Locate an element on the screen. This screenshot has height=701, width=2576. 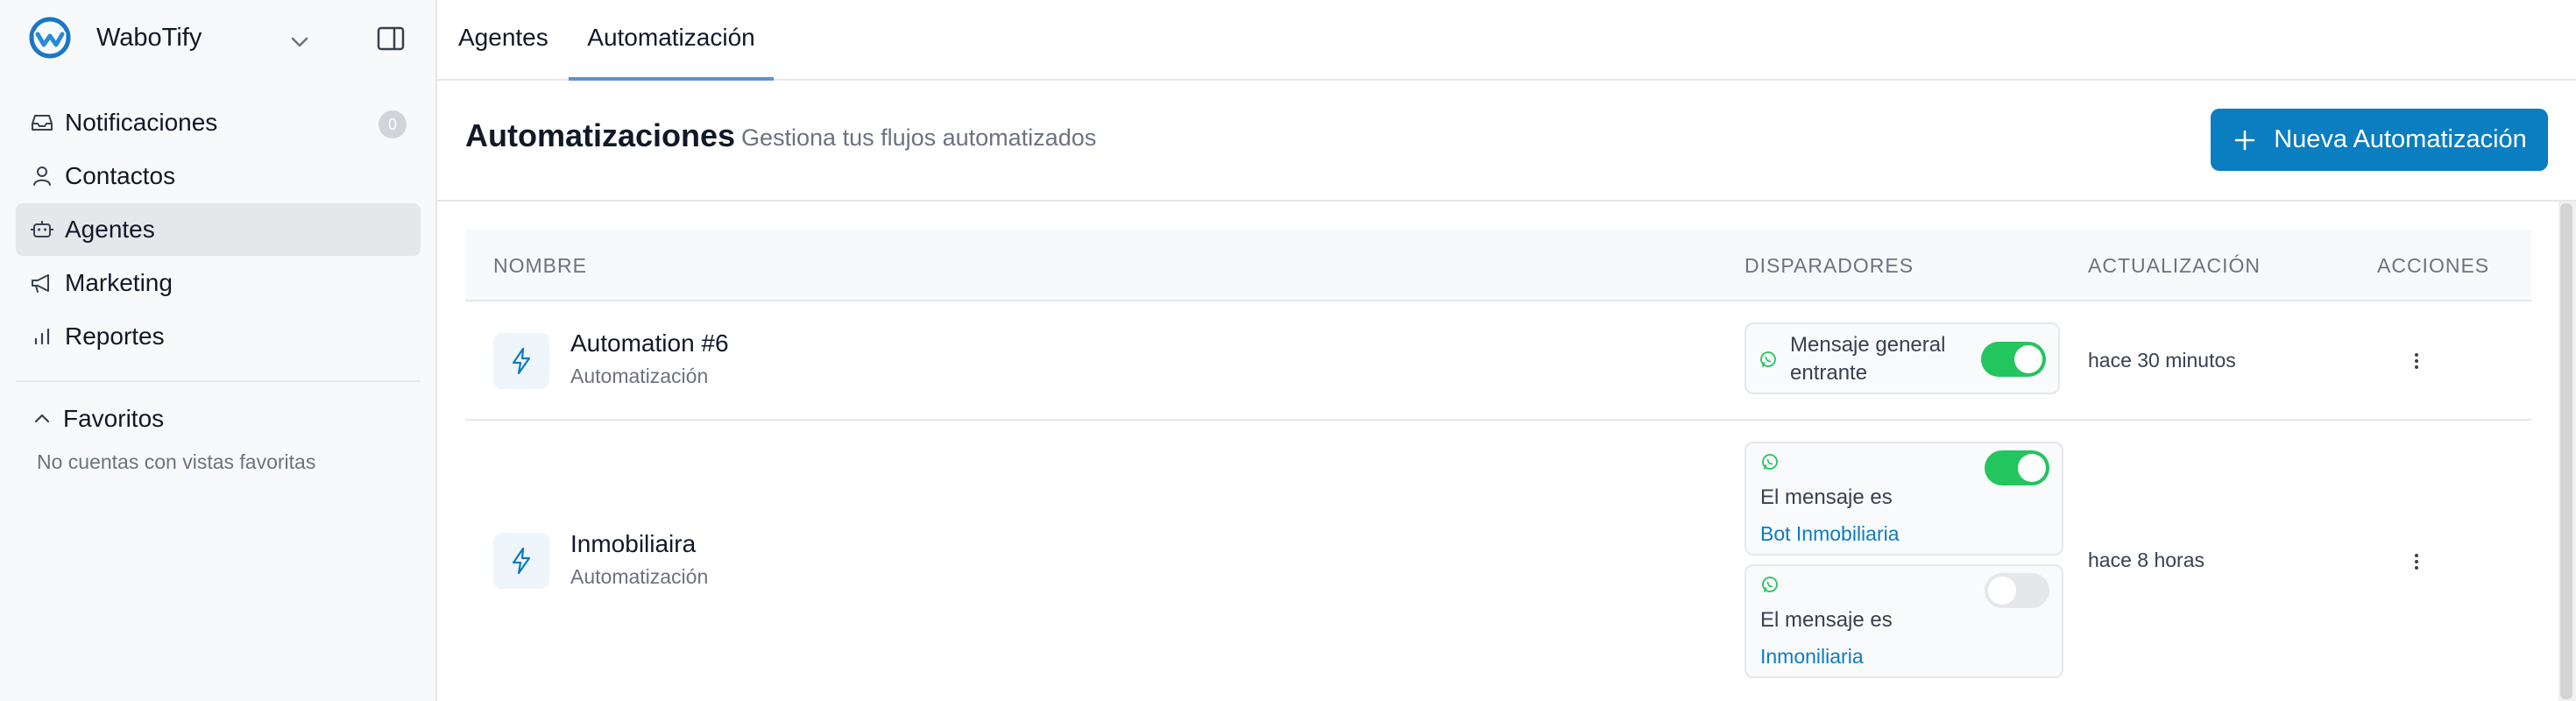
new-automation-button: Nueva Automatización is located at coordinates (2379, 140).